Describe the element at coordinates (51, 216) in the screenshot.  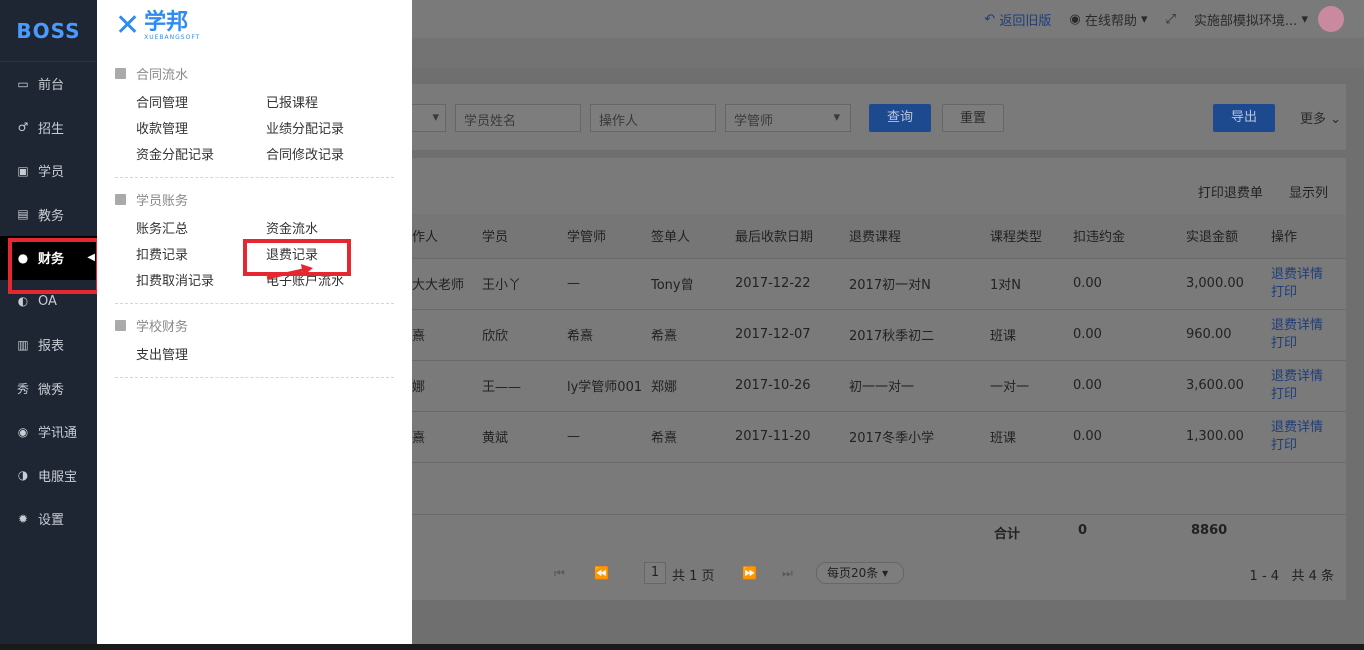
I see `sidebar-item-label: 教务` at that location.